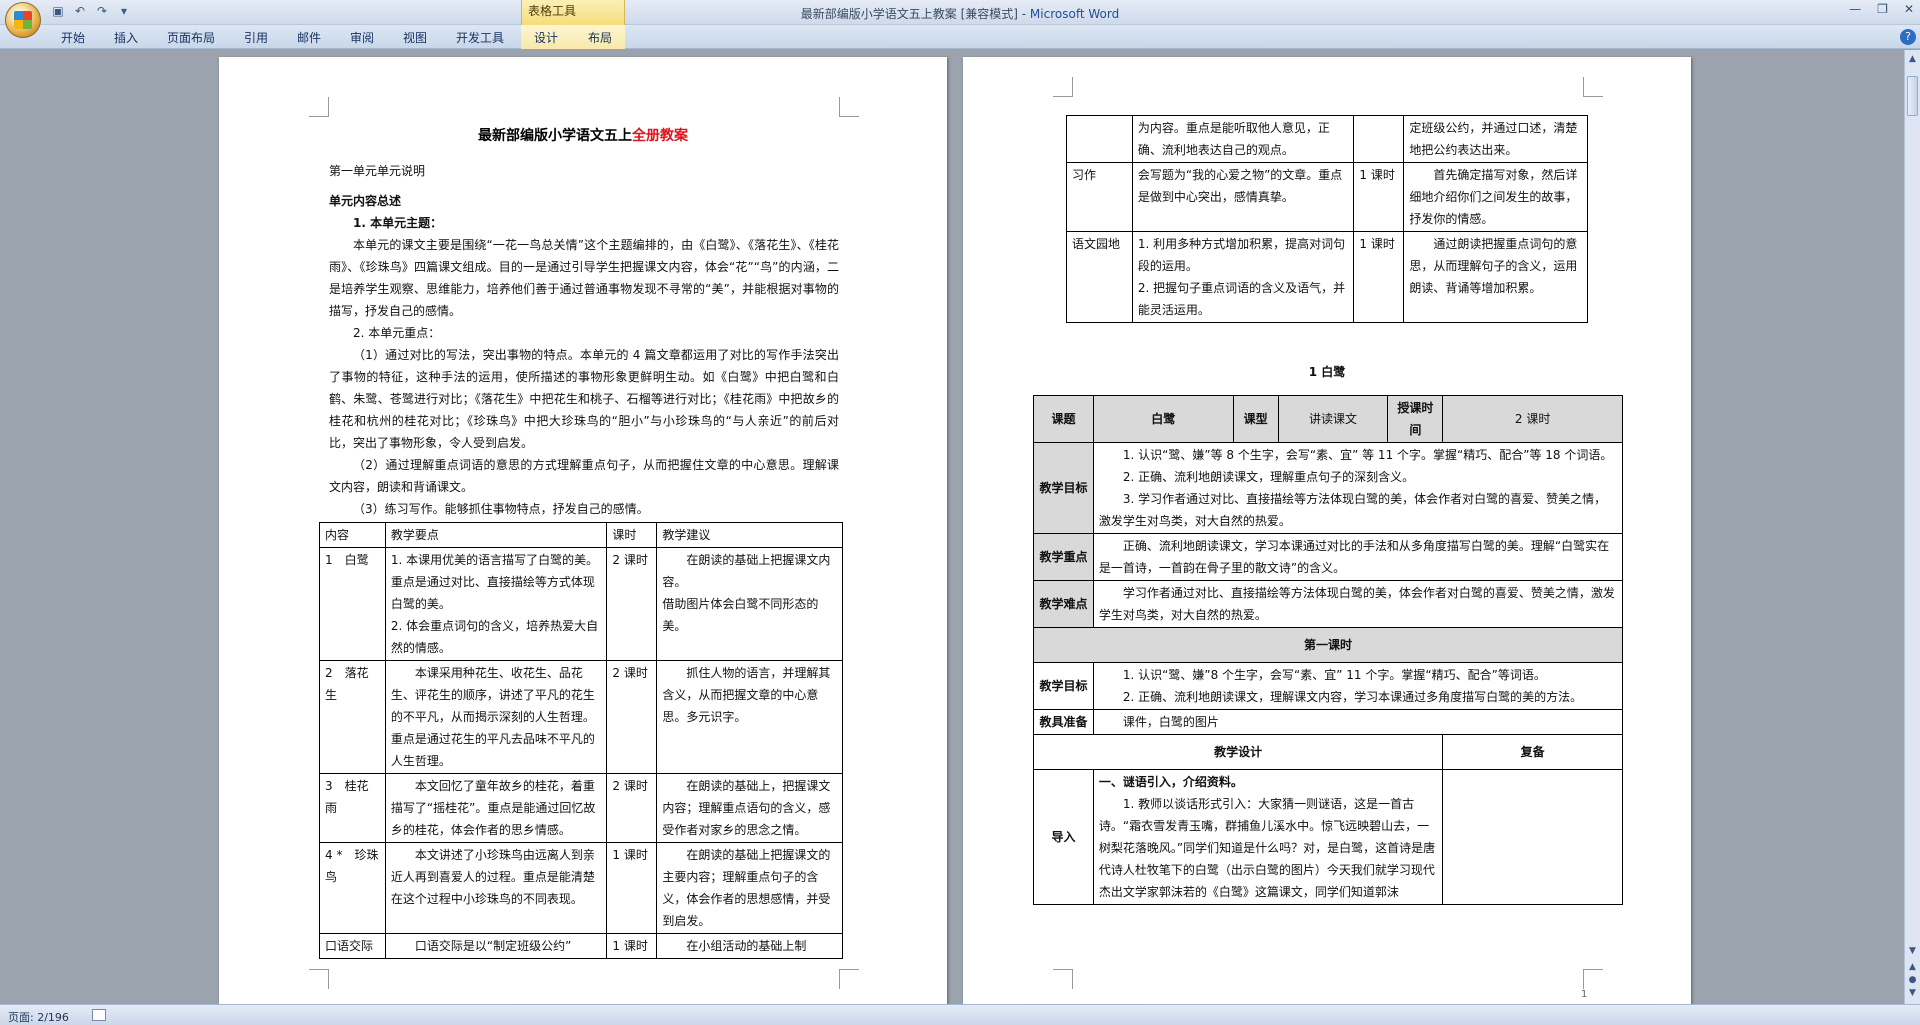 Image resolution: width=1920 pixels, height=1025 pixels. Describe the element at coordinates (555, 136) in the screenshot. I see `title-main-text: 最新部编版小学语文五上` at that location.